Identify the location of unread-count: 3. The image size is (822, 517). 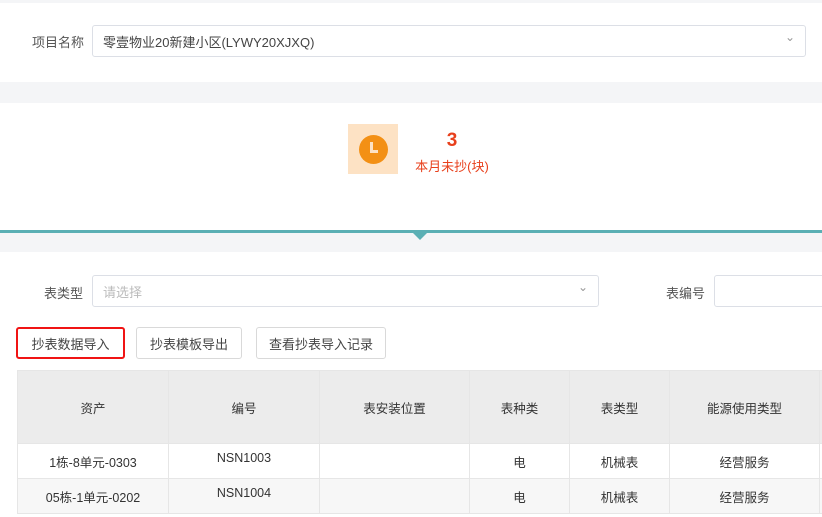
(452, 140).